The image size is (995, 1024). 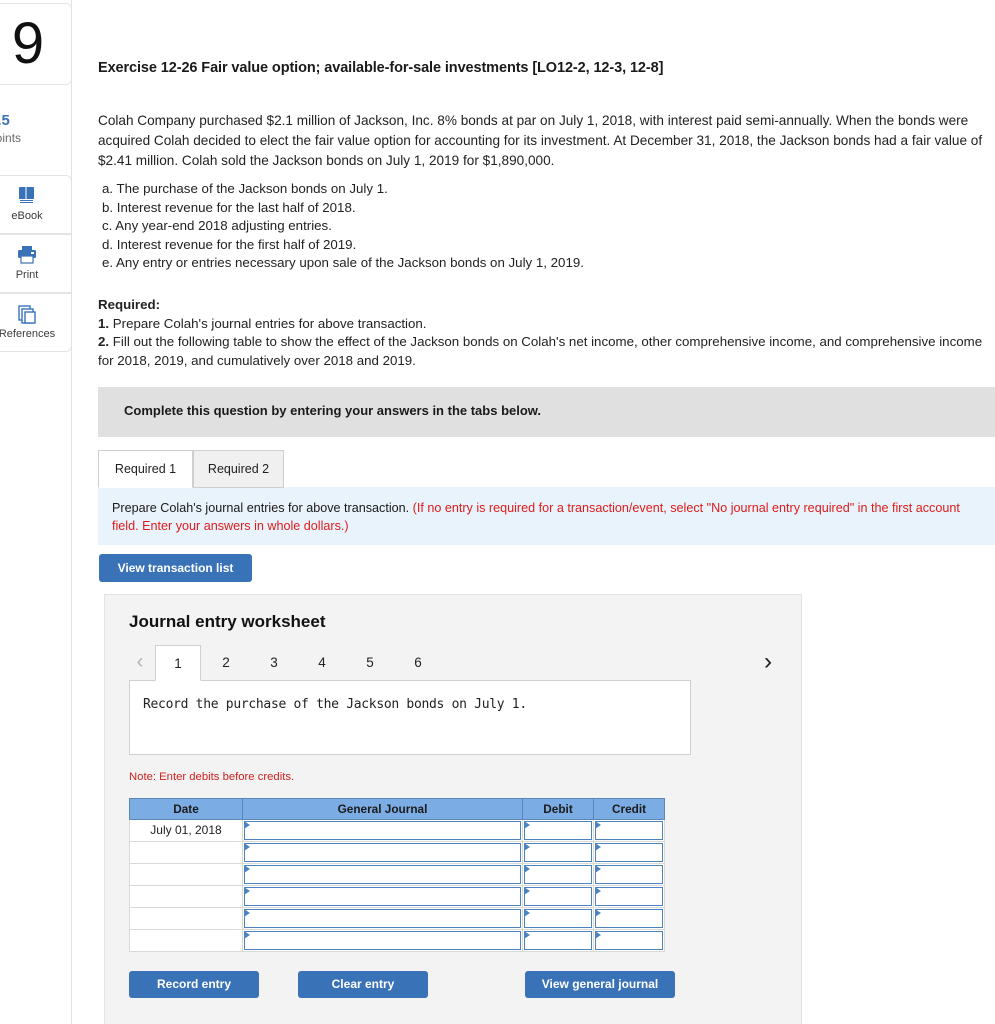 I want to click on cell-date: July 01, 2018, so click(x=186, y=830).